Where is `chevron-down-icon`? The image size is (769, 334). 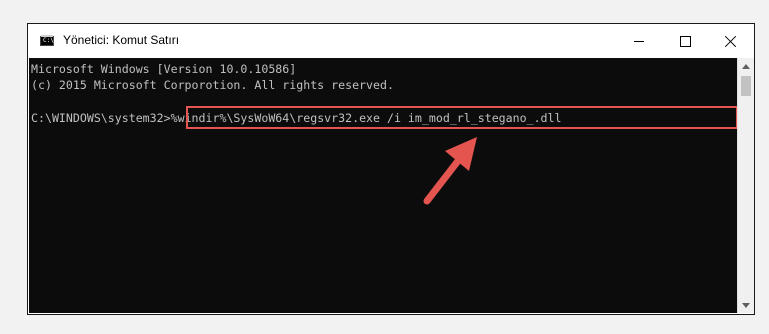
chevron-down-icon is located at coordinates (746, 305).